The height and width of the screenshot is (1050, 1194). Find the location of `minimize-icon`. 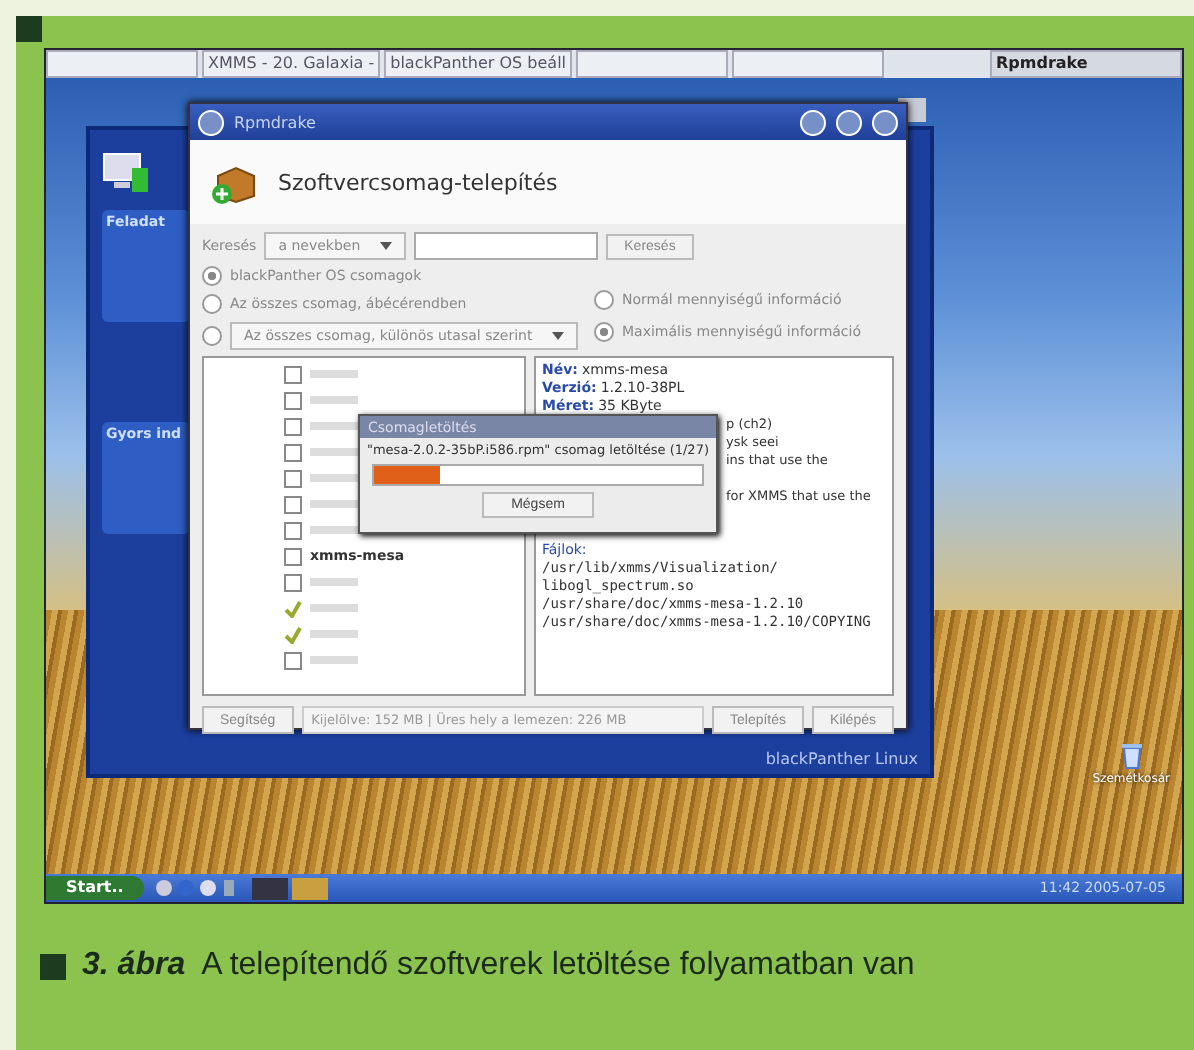

minimize-icon is located at coordinates (813, 122).